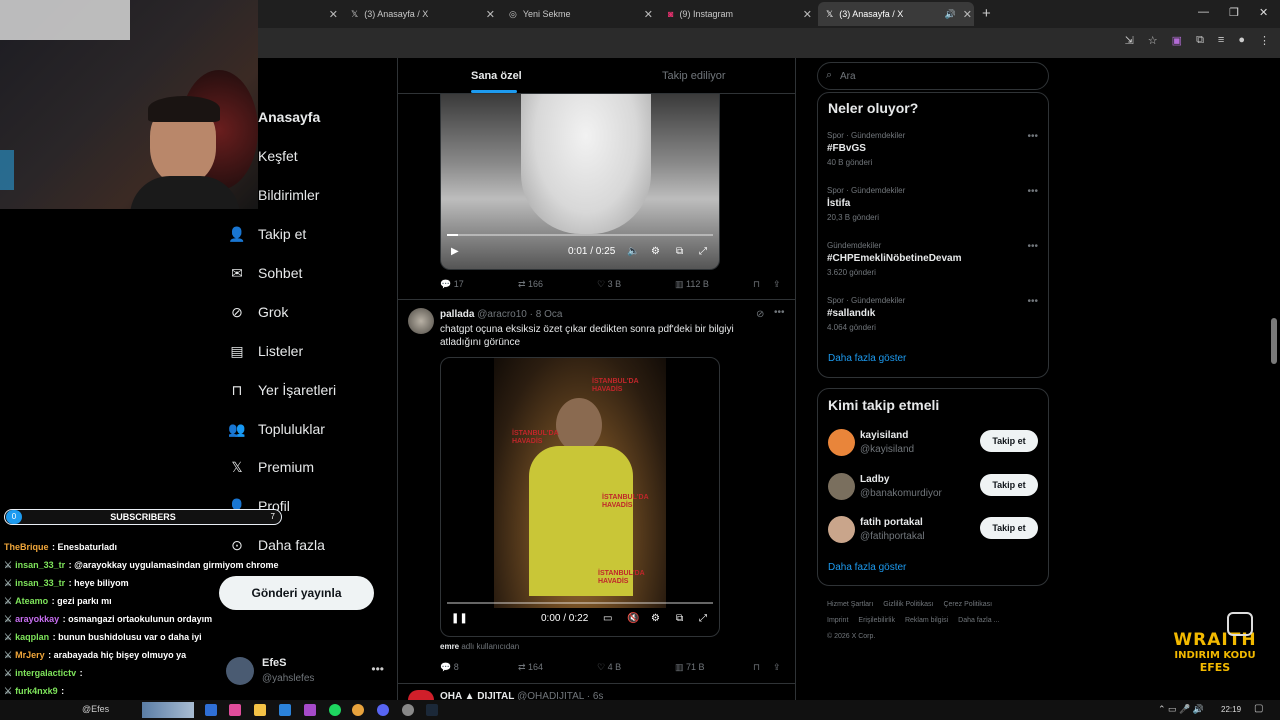  Describe the element at coordinates (1263, 12) in the screenshot. I see `close-window-icon: ✕` at that location.